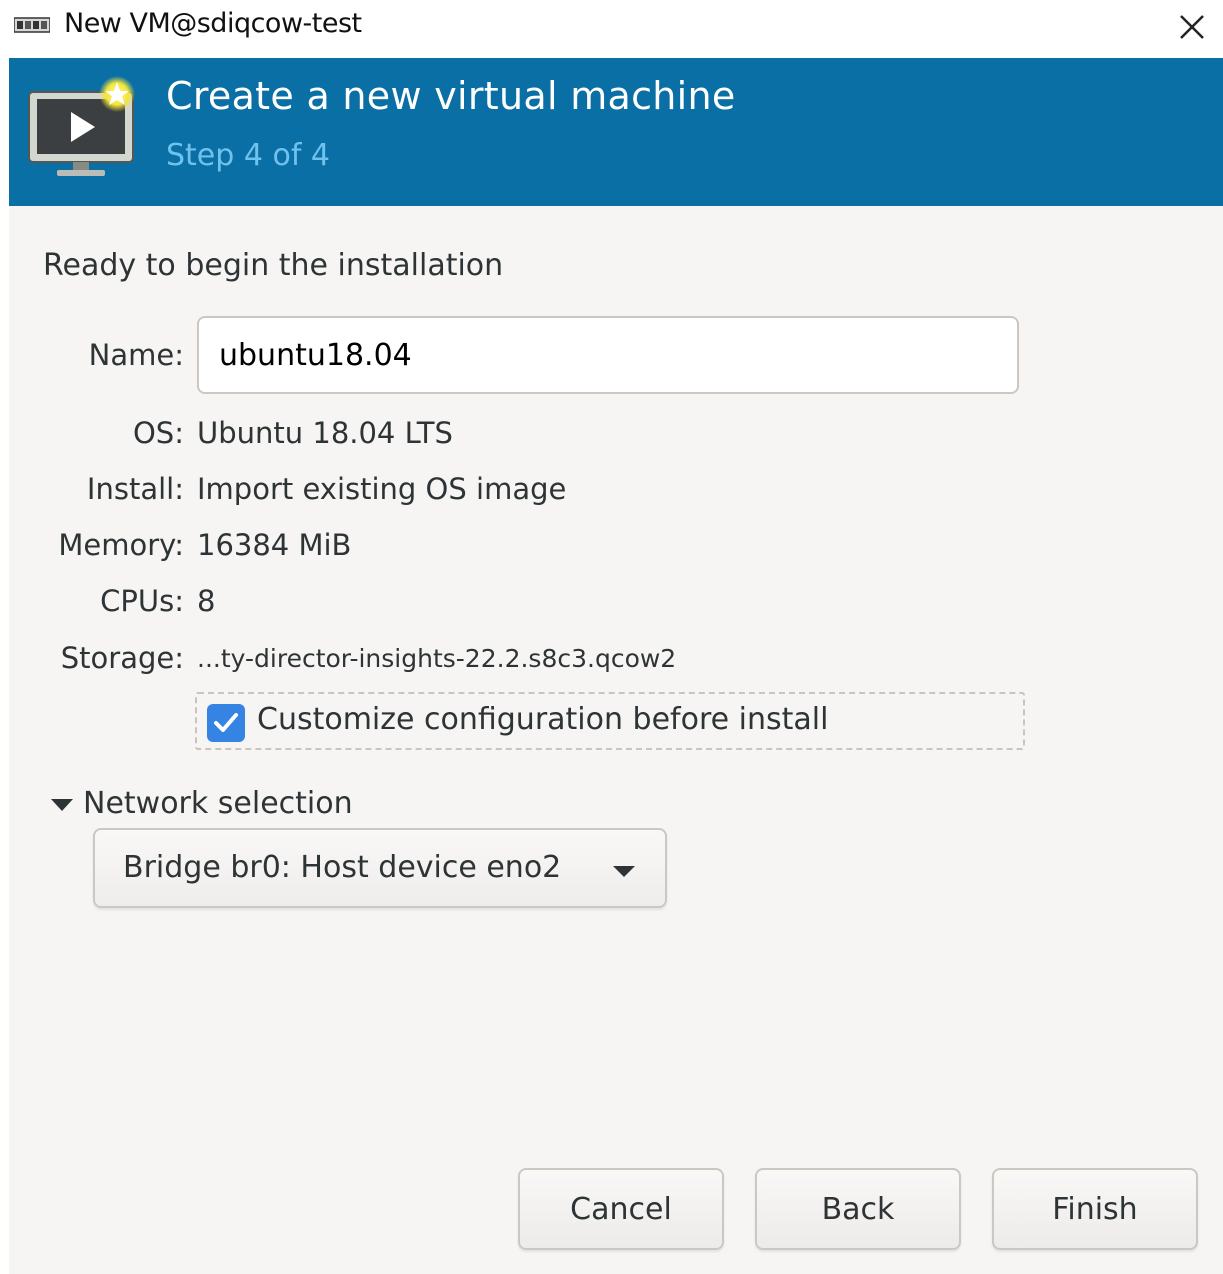 Image resolution: width=1223 pixels, height=1274 pixels. I want to click on title-bar: New VM@sdiqcow-test, so click(611, 28).